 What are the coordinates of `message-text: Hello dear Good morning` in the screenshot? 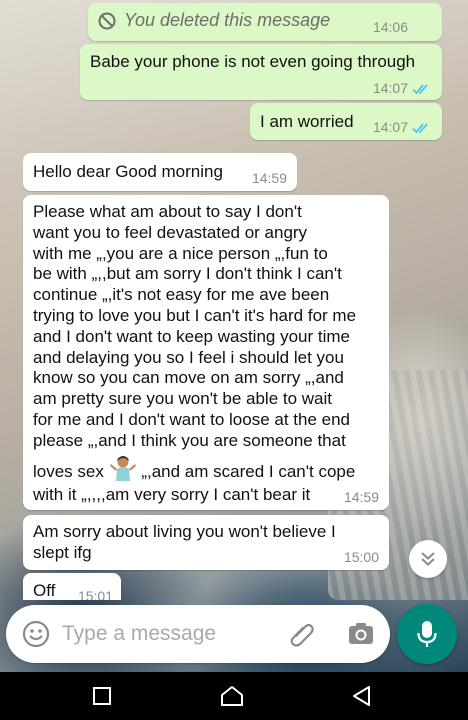 It's located at (128, 171).